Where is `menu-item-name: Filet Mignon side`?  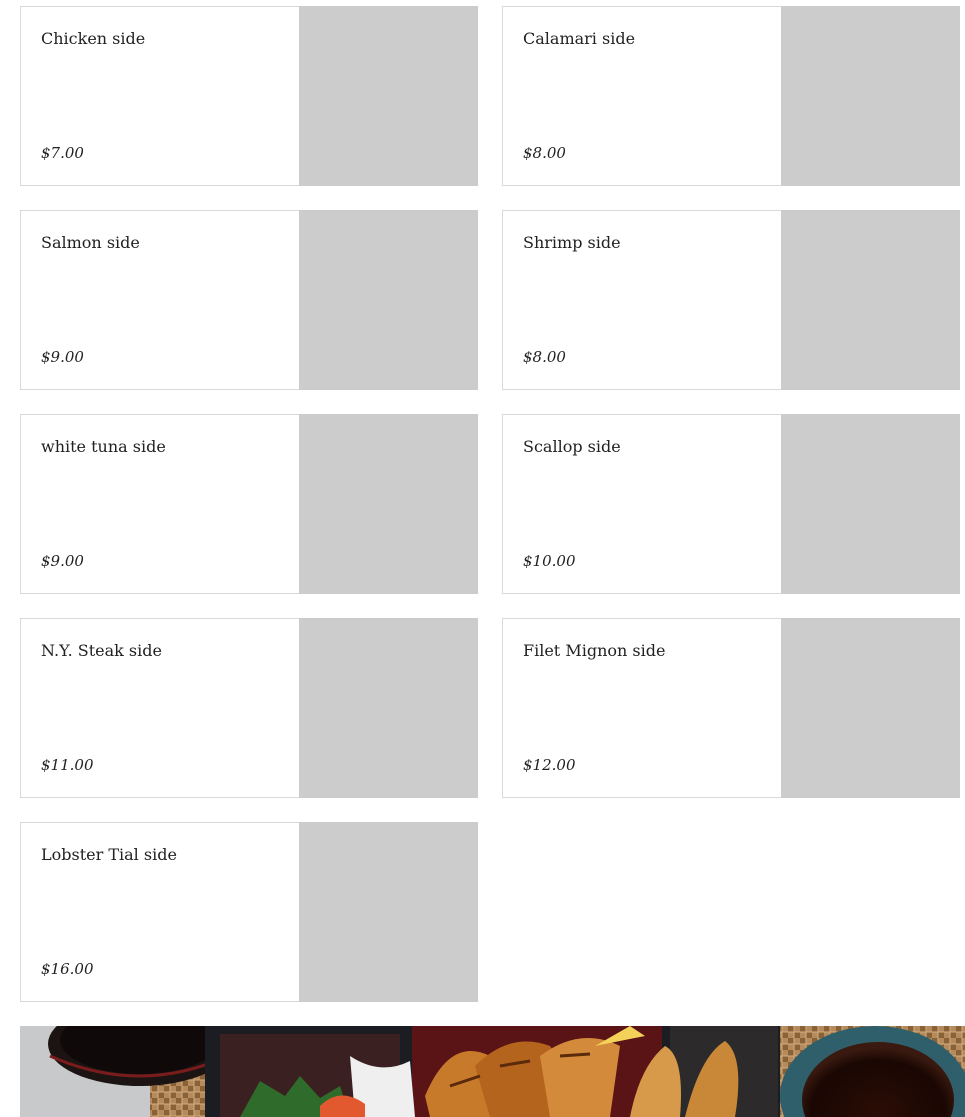
menu-item-name: Filet Mignon side is located at coordinates (594, 650).